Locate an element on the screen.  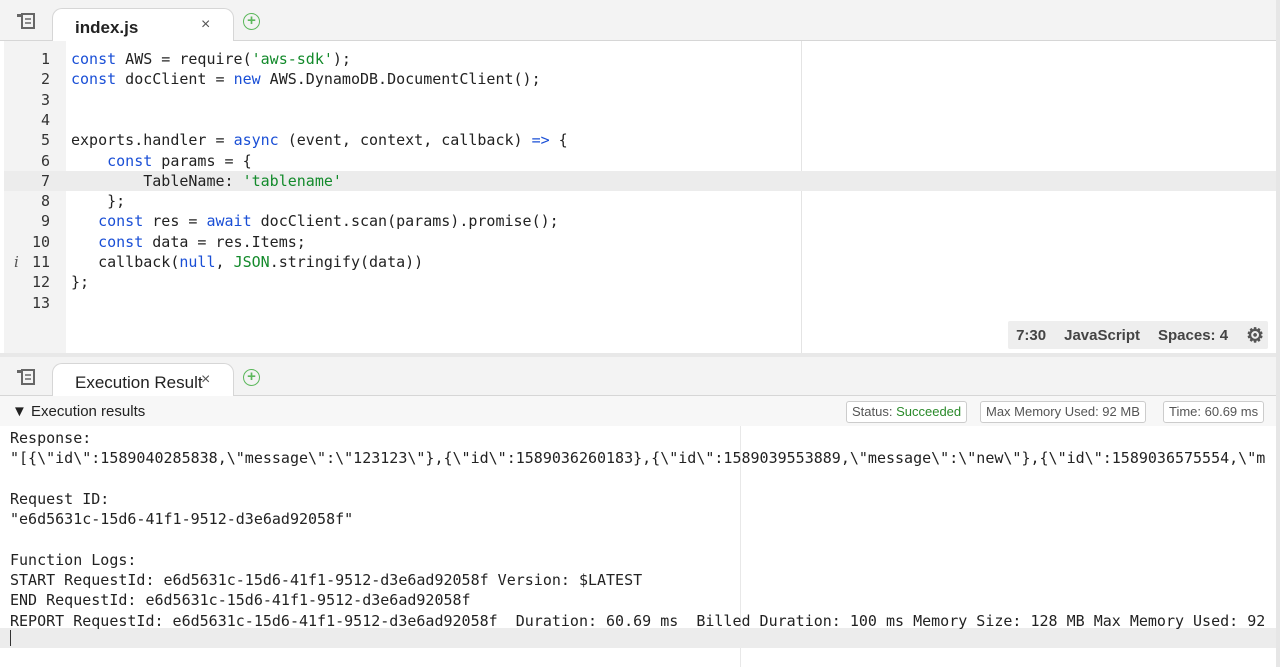
code-token: , is located at coordinates (224, 262).